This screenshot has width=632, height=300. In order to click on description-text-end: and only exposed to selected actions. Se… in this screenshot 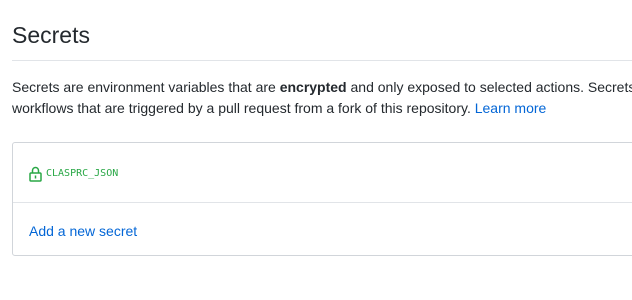, I will do `click(489, 87)`.